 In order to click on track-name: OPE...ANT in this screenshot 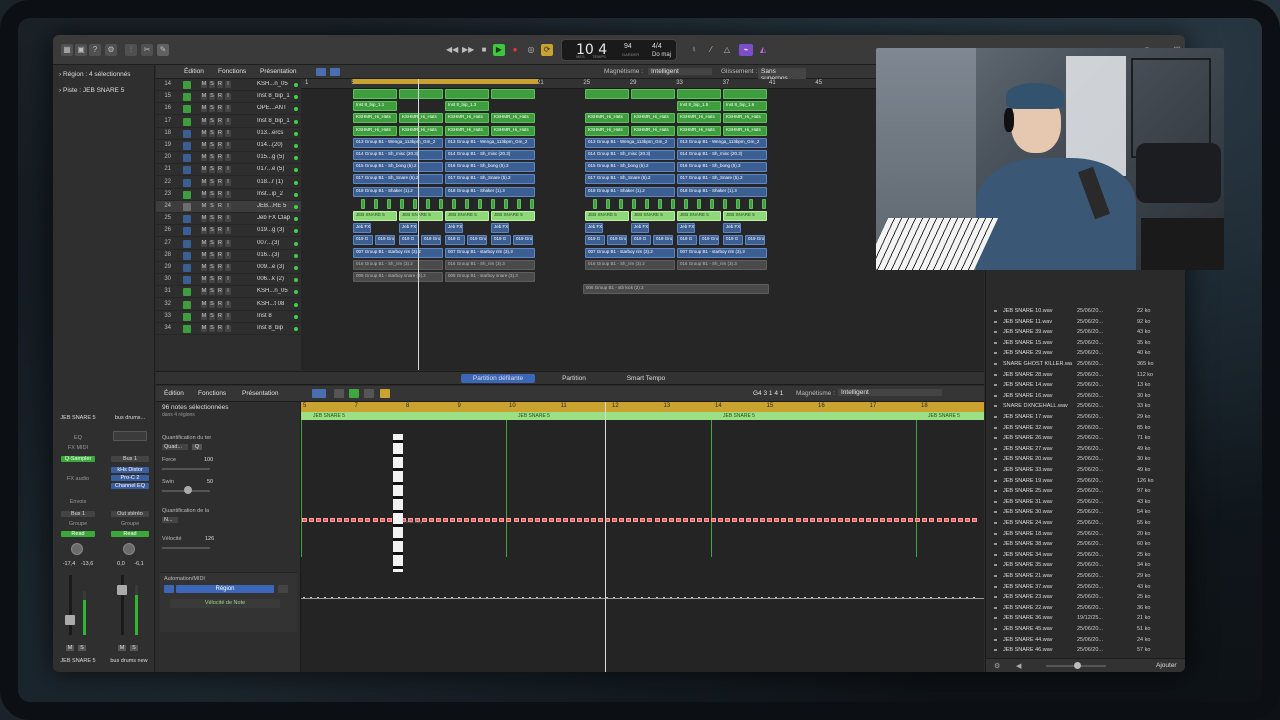, I will do `click(275, 108)`.